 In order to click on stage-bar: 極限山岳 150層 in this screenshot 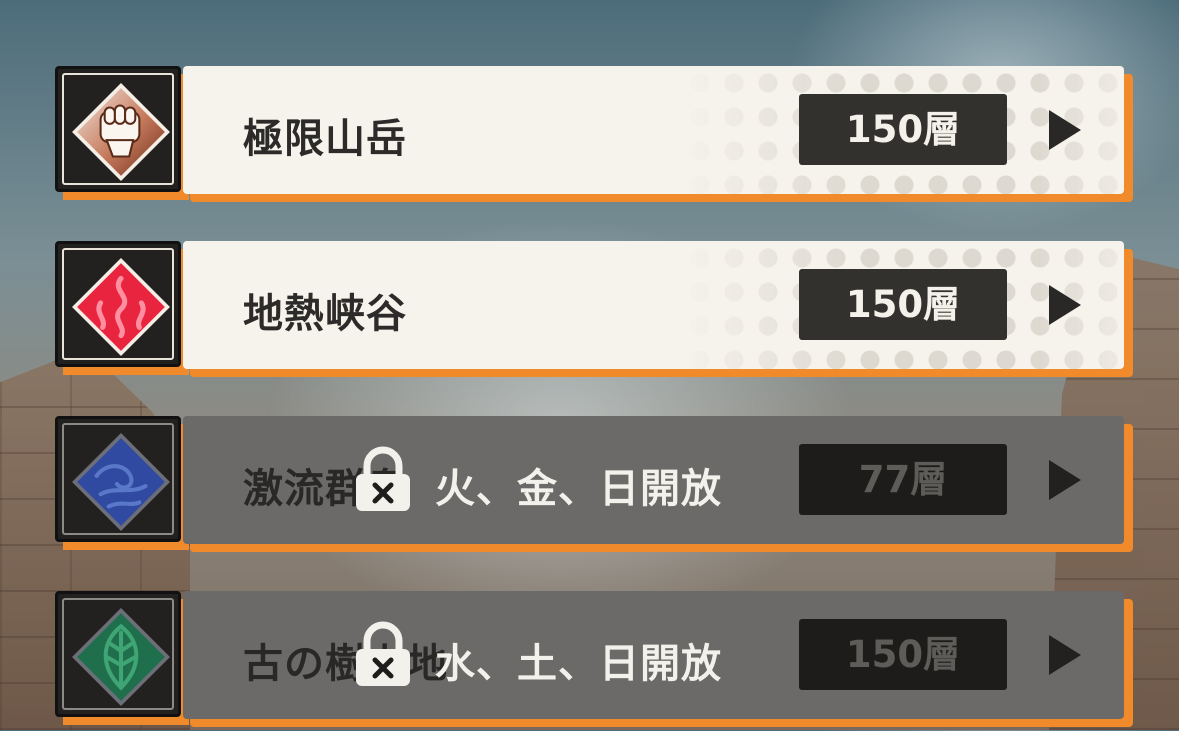, I will do `click(653, 130)`.